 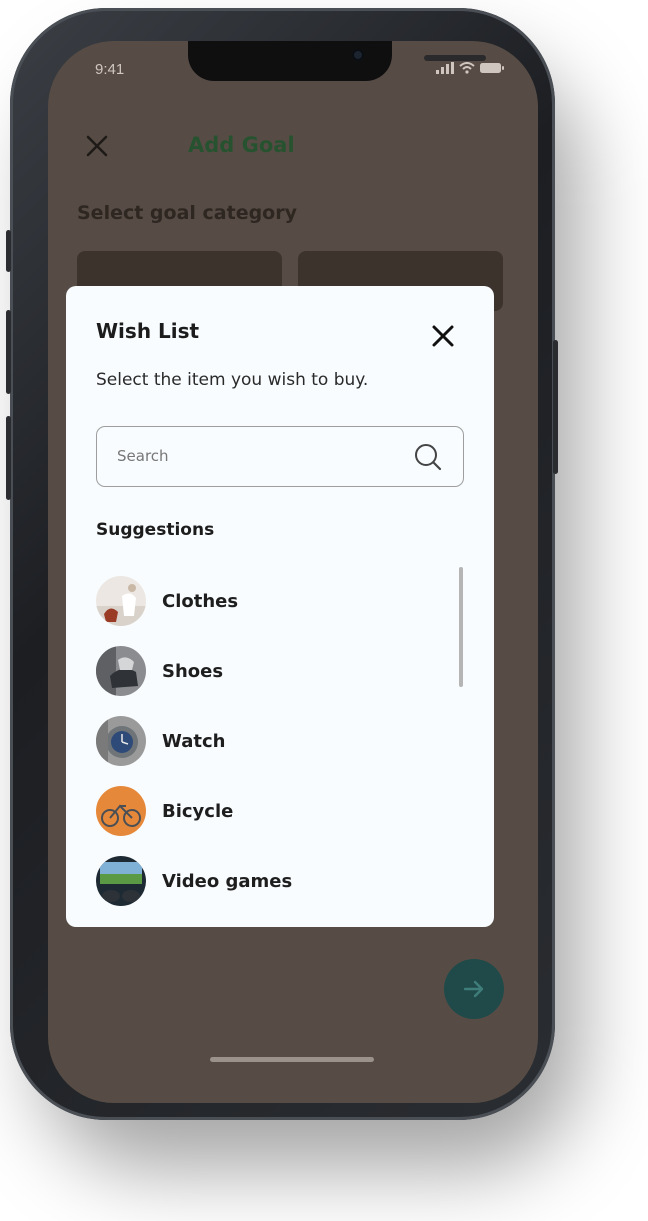 I want to click on page-title: Add Goal, so click(x=241, y=145).